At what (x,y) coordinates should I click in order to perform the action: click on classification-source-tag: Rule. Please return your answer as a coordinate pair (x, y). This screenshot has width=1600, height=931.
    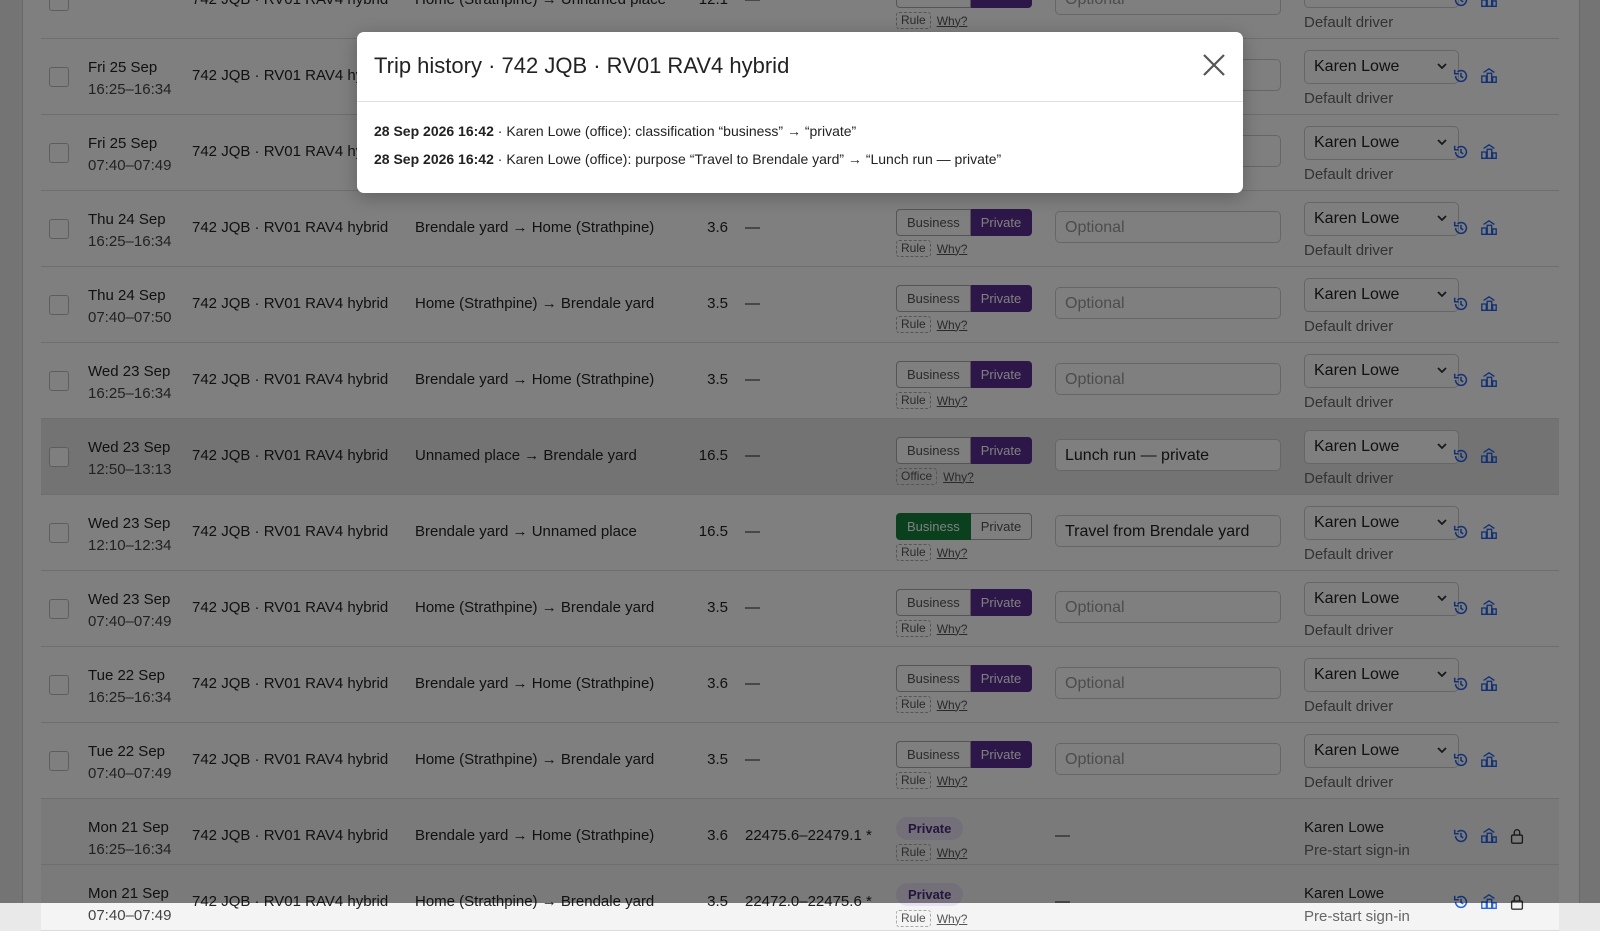
    Looking at the image, I should click on (913, 918).